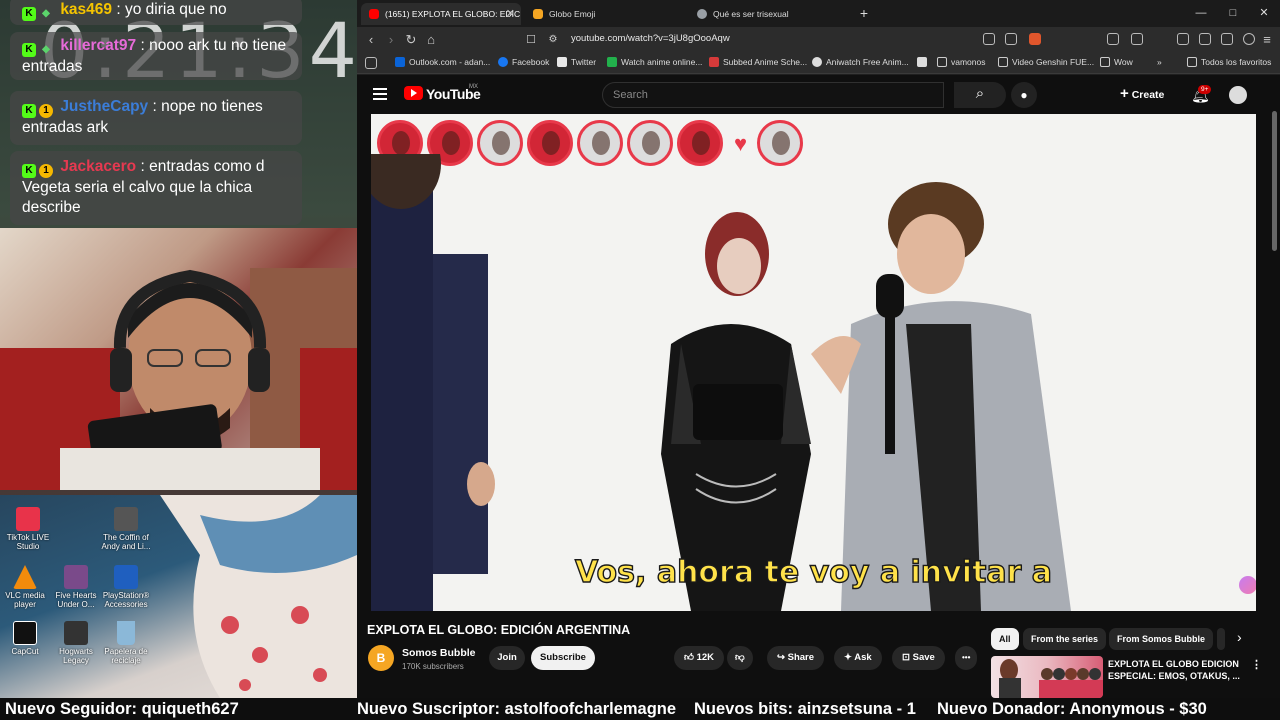 The image size is (1280, 720). I want to click on channel-avatar: B, so click(381, 658).